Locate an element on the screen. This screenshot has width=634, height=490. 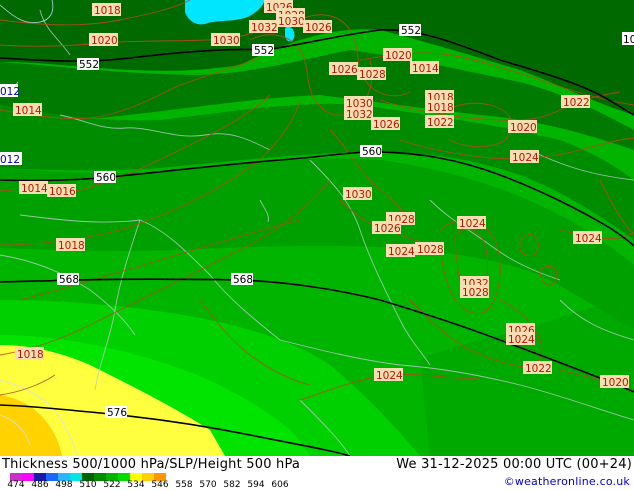
legend-tick-label: 558 is located at coordinates (184, 485).